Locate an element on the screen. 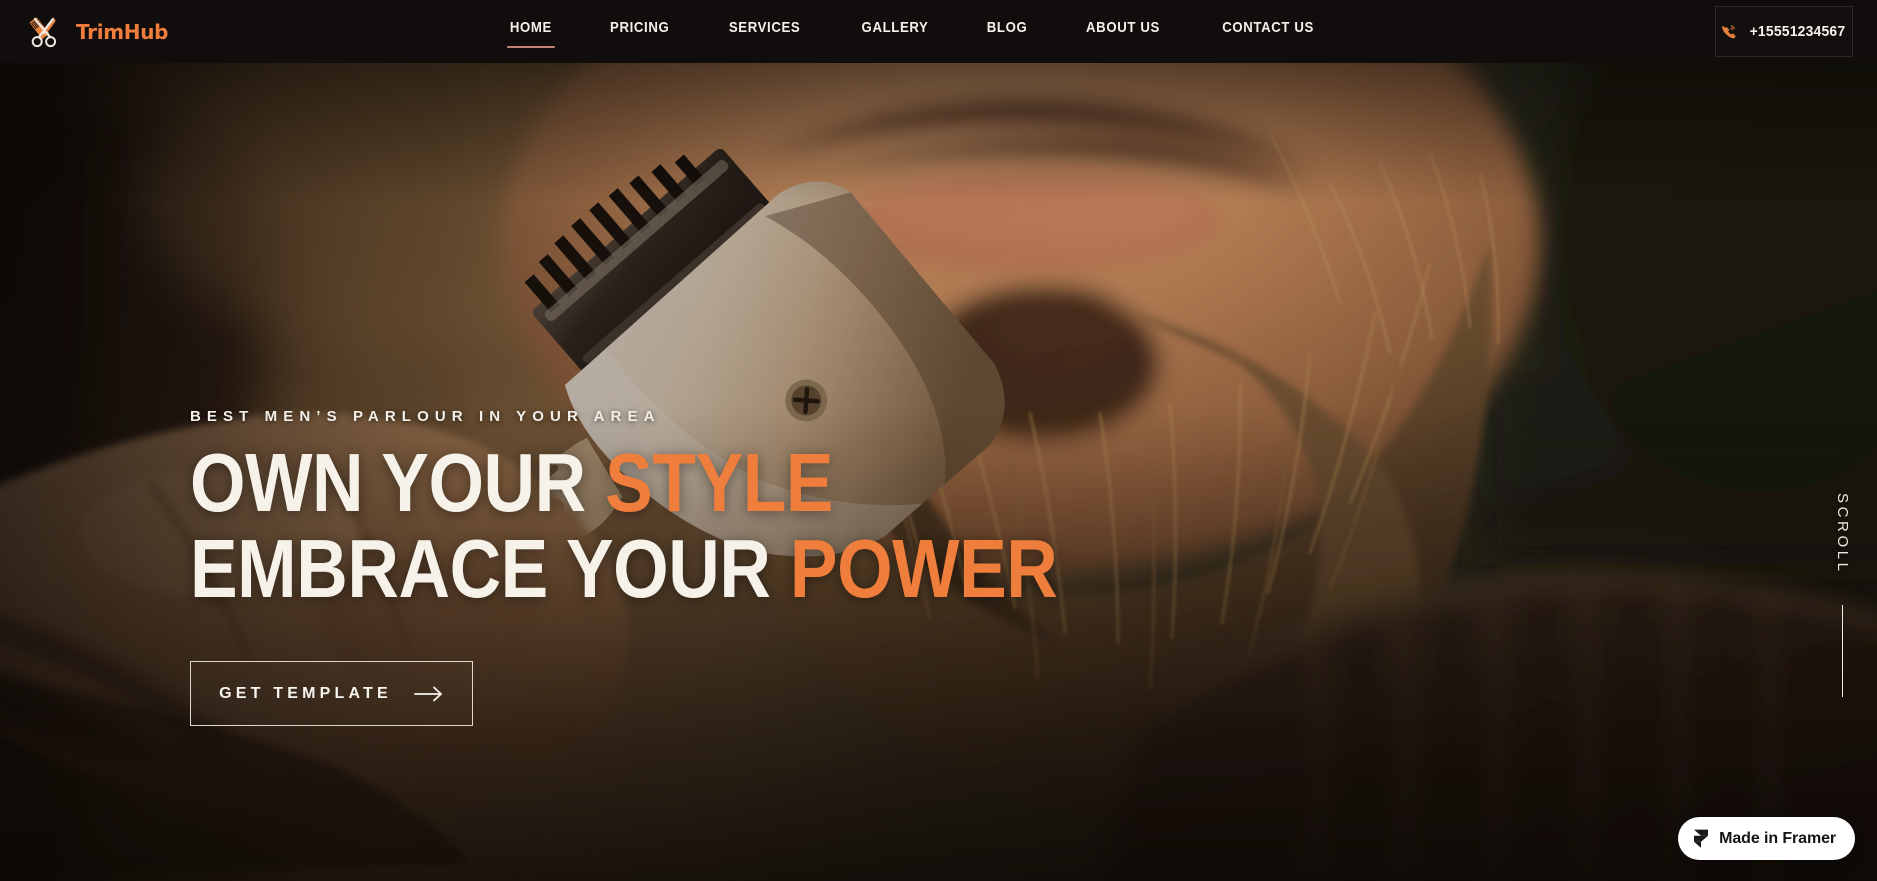 This screenshot has height=881, width=1877. framer-logo-icon is located at coordinates (1701, 838).